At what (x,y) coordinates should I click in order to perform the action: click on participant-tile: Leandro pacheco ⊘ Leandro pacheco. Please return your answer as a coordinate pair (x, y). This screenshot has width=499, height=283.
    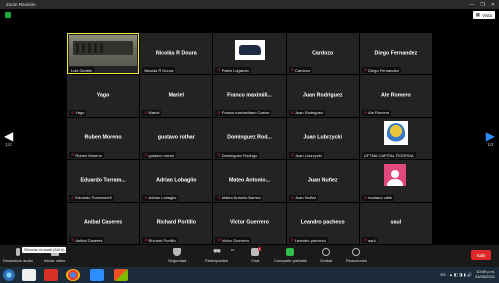
    Looking at the image, I should click on (322, 223).